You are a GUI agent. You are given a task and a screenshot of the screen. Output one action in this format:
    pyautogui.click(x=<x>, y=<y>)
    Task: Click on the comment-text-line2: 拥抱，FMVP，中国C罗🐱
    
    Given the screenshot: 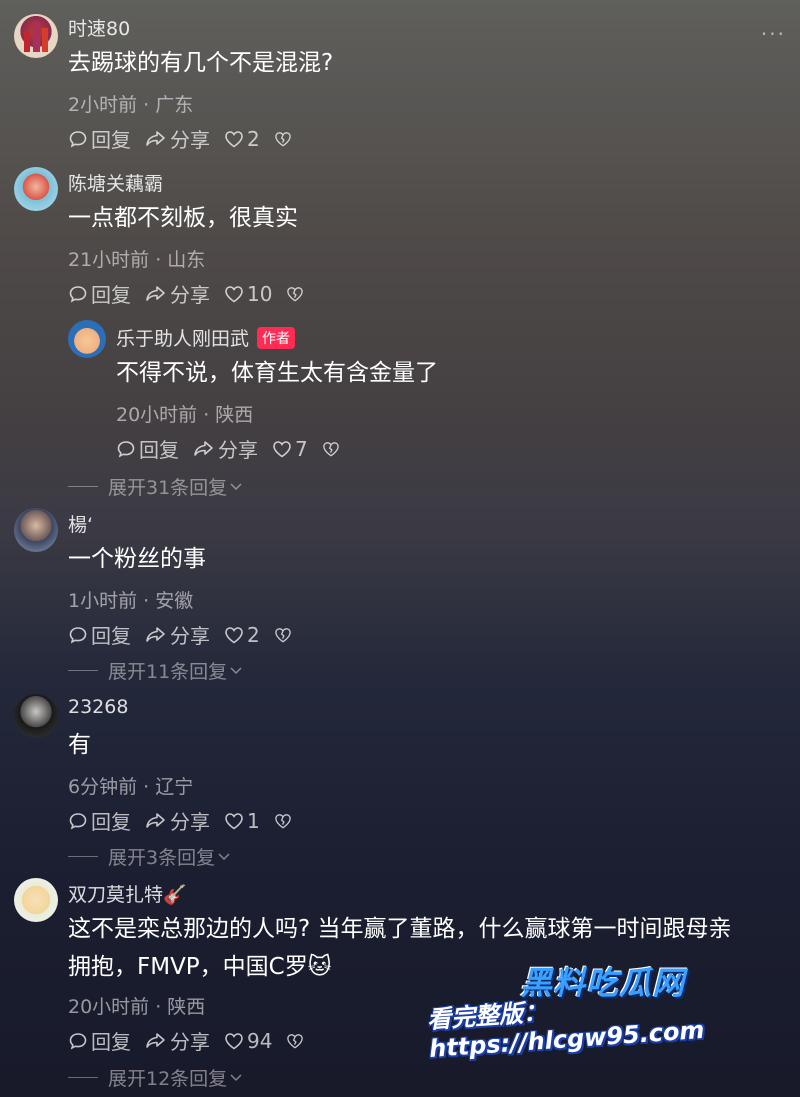 What is the action you would take?
    pyautogui.click(x=200, y=967)
    